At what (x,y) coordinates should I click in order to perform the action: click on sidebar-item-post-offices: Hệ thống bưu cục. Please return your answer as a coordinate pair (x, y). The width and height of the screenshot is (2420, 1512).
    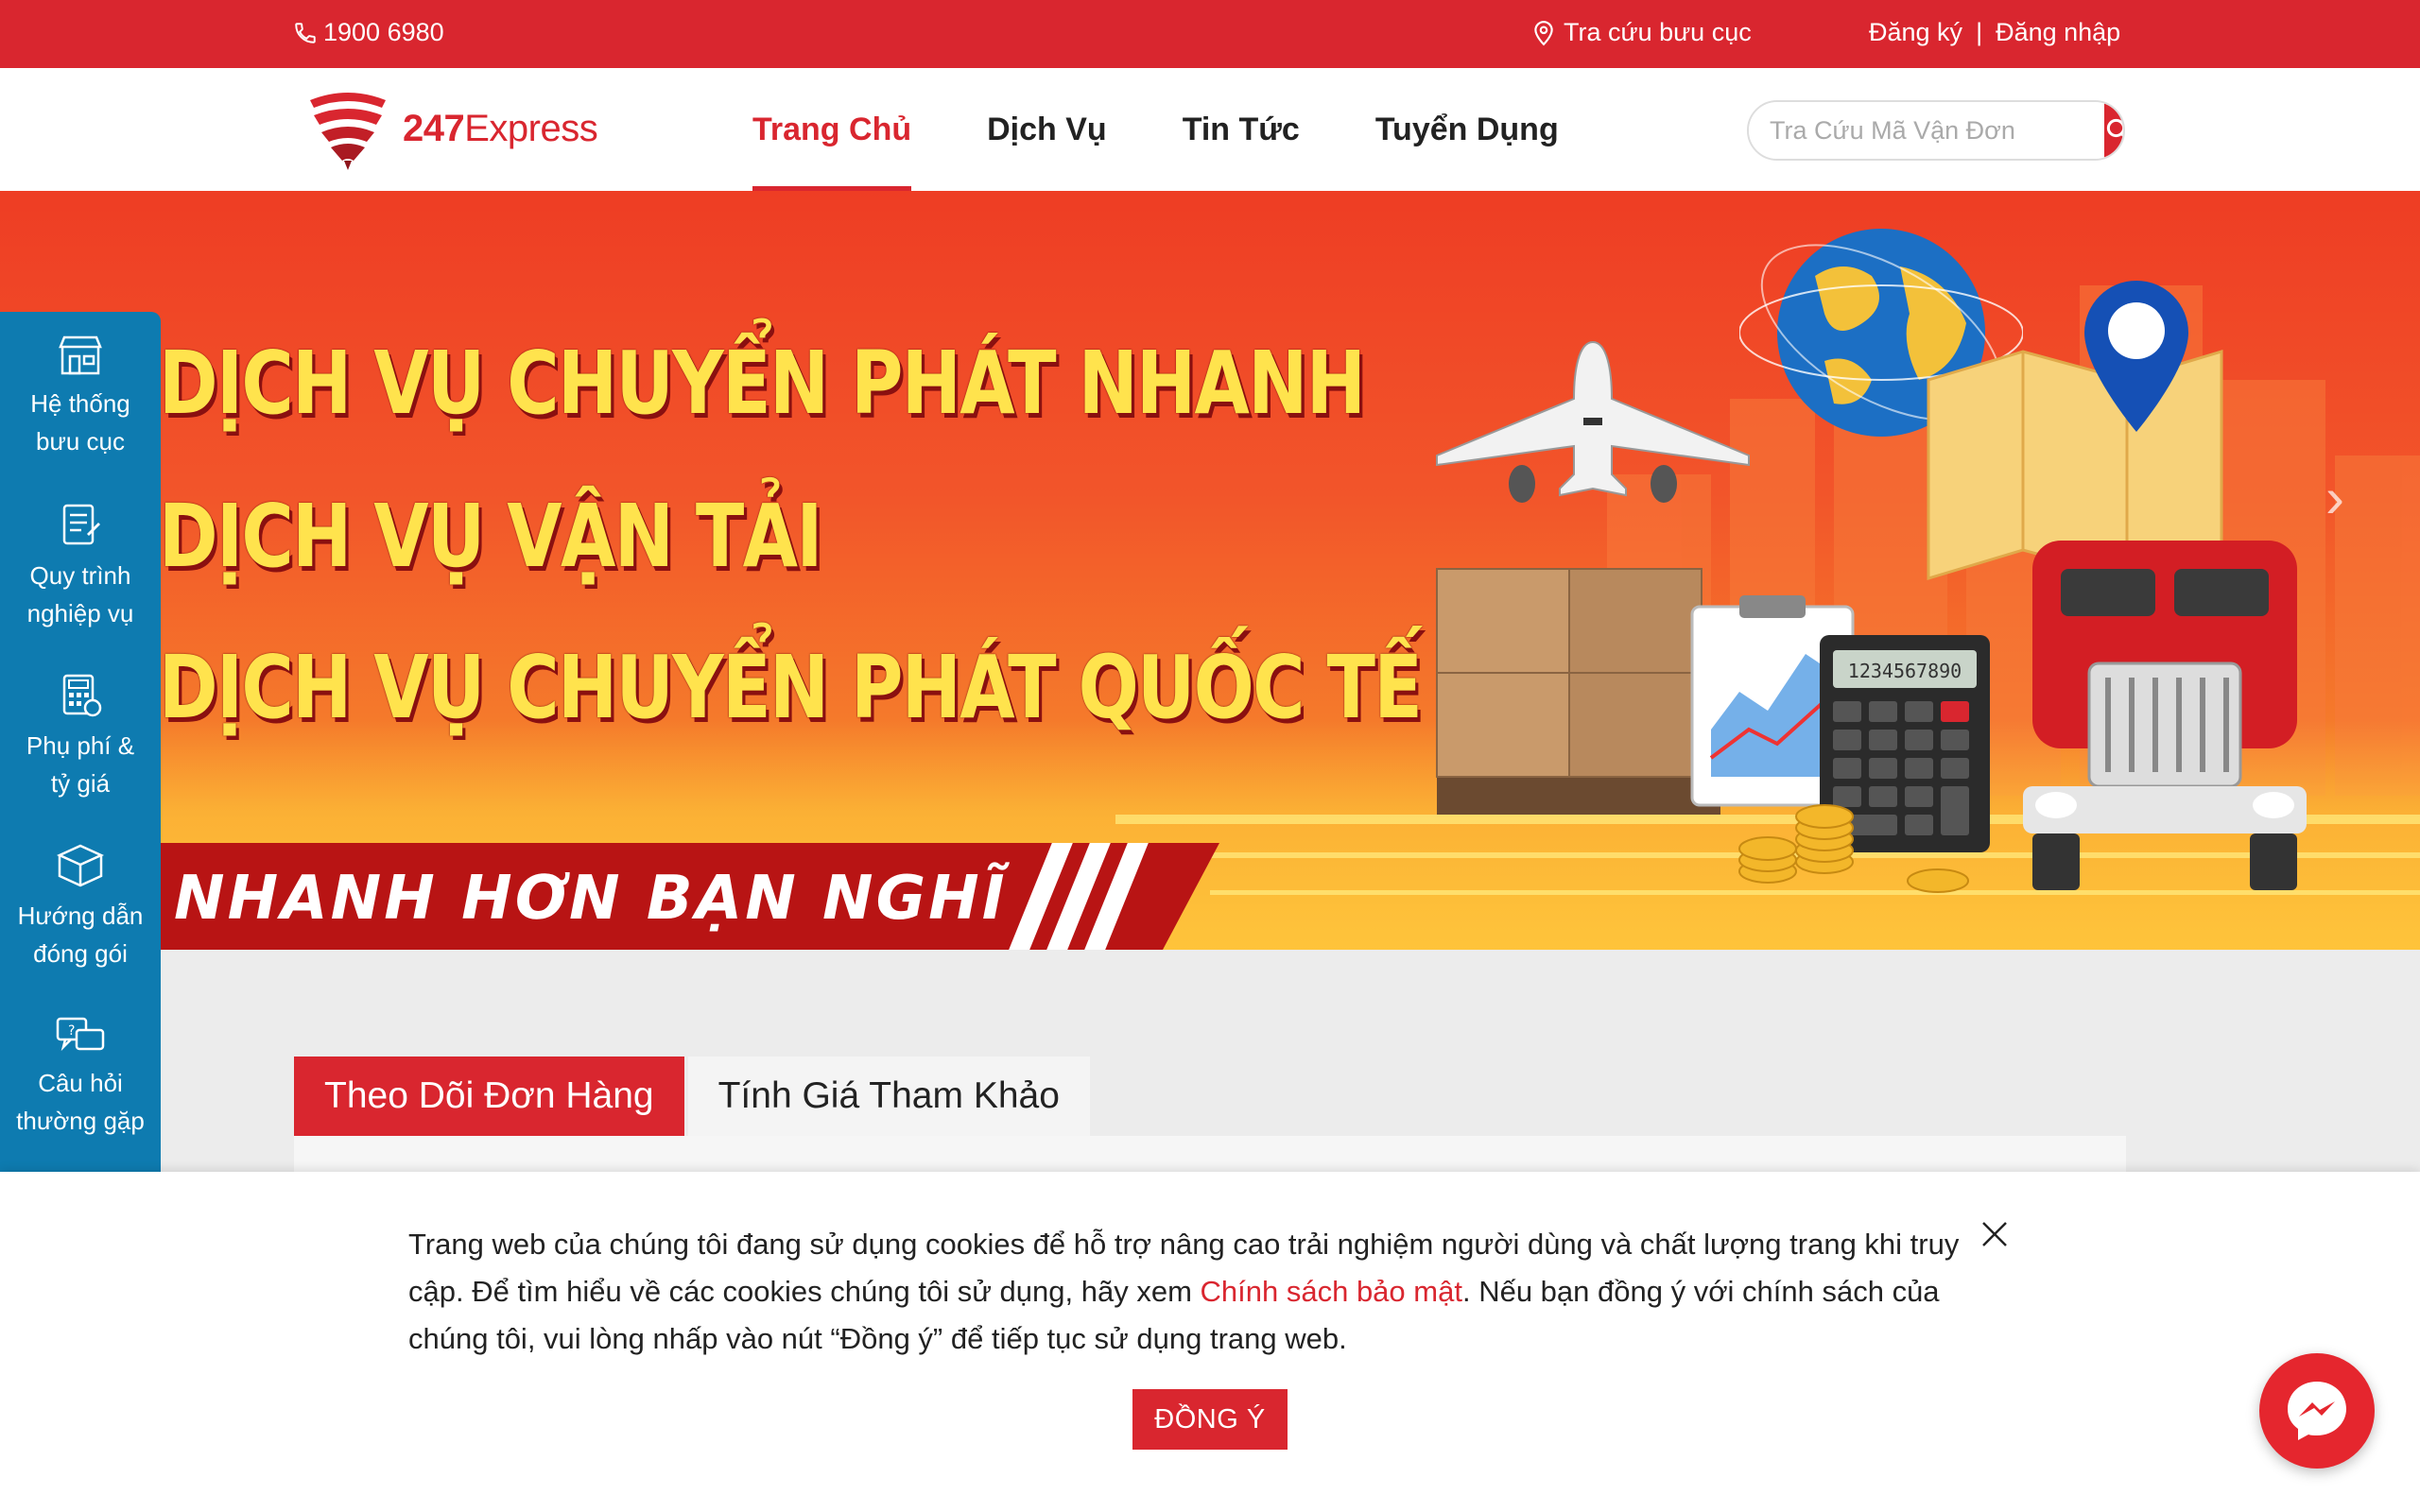
    Looking at the image, I should click on (80, 397).